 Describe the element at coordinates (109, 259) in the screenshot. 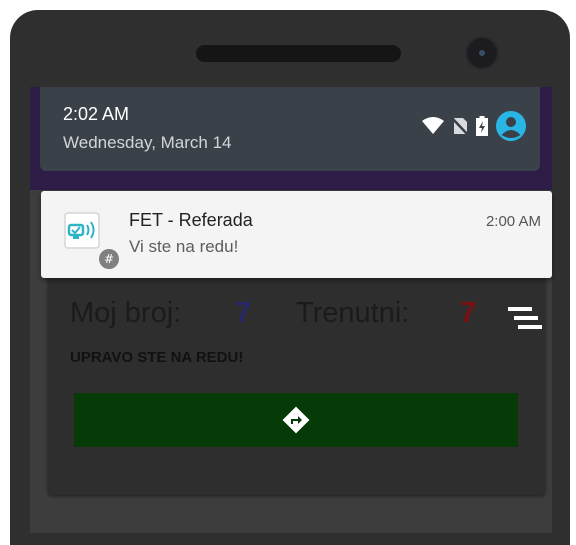

I see `notification-badge: #` at that location.